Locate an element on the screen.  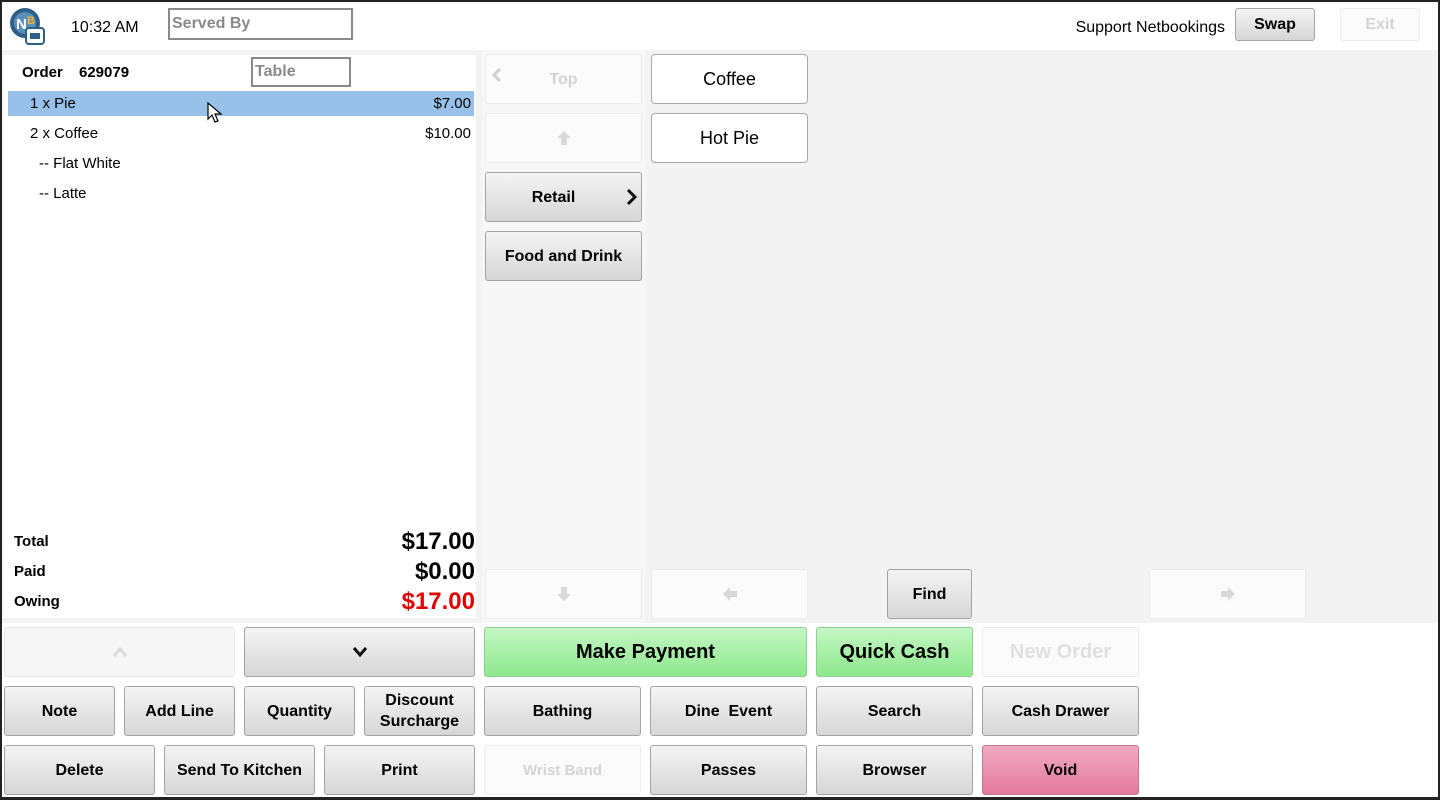
scroll-order-down-button is located at coordinates (359, 652).